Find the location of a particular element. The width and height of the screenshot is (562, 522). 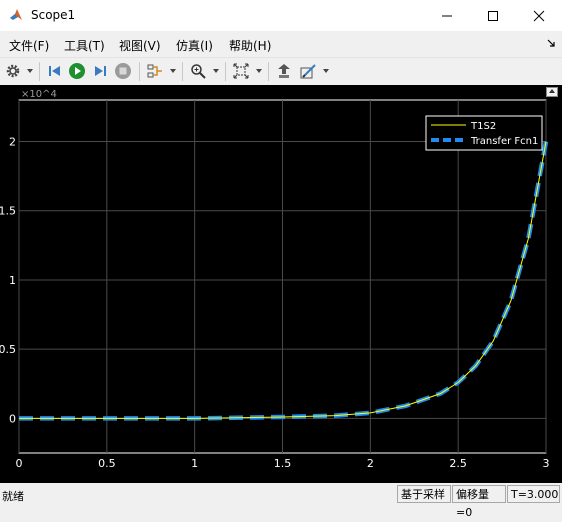

undock-icon is located at coordinates (552, 91).